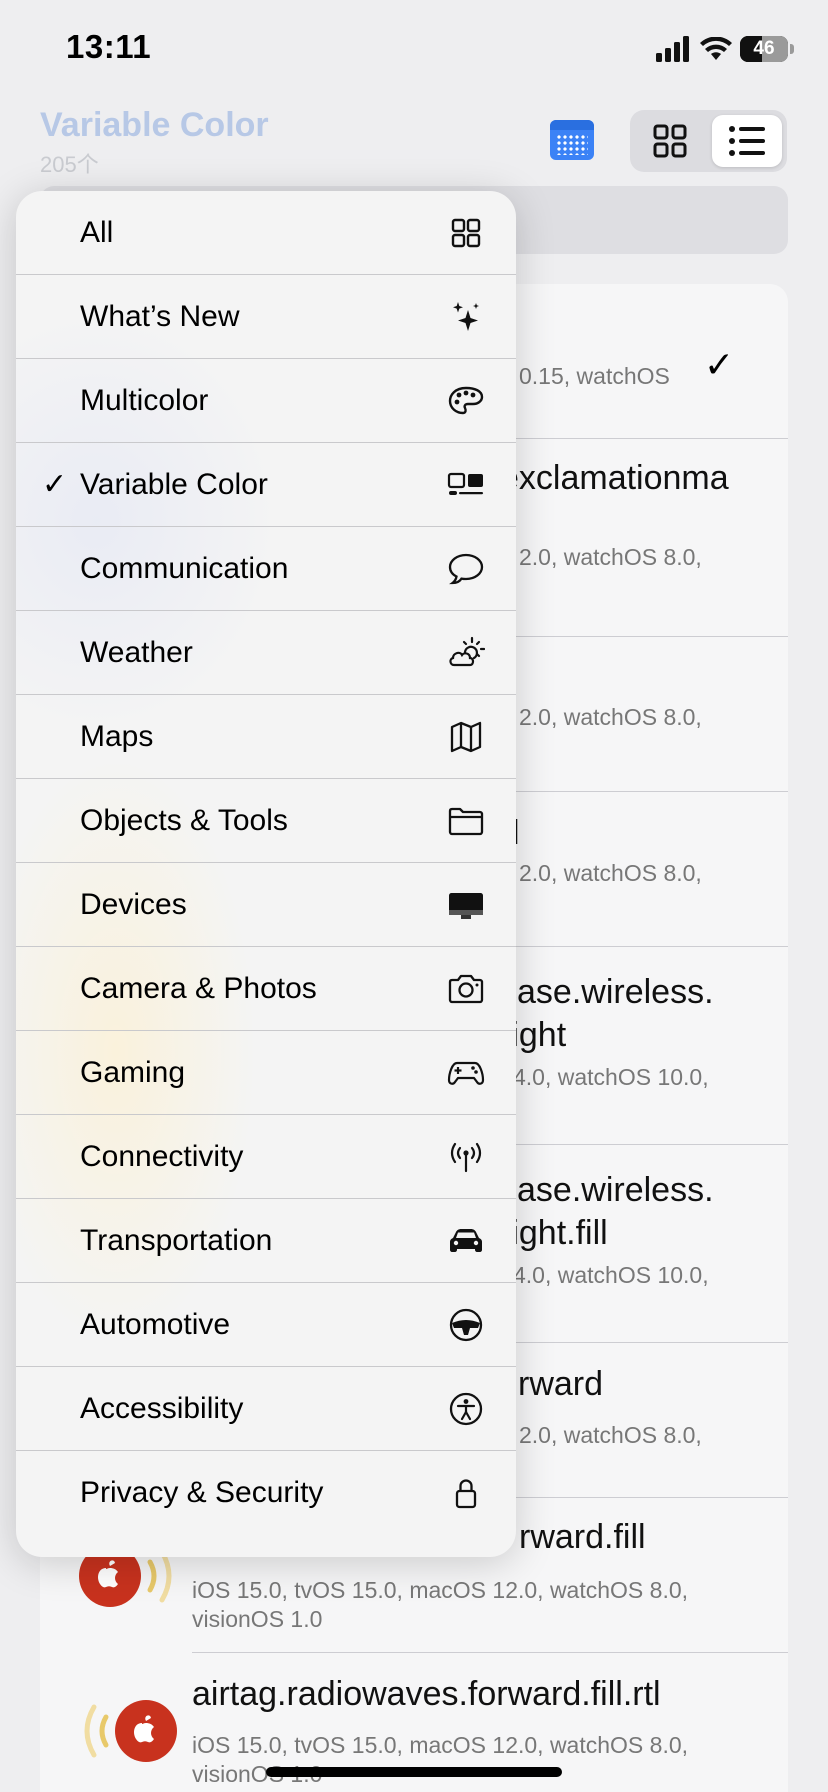 The height and width of the screenshot is (1792, 828). What do you see at coordinates (202, 1492) in the screenshot?
I see `menu-item-label: Privacy & Security` at bounding box center [202, 1492].